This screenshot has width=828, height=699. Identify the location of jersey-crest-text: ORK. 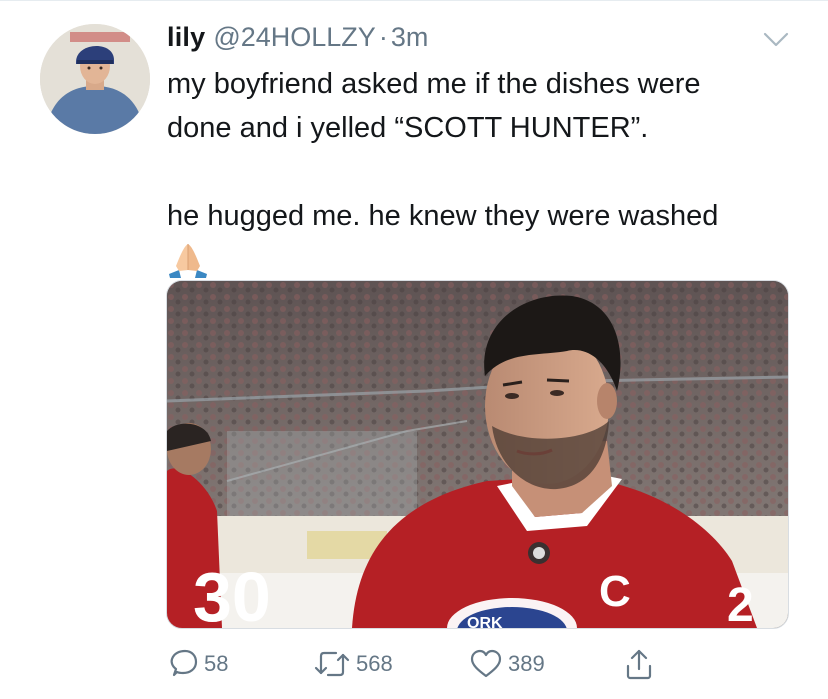
(485, 621).